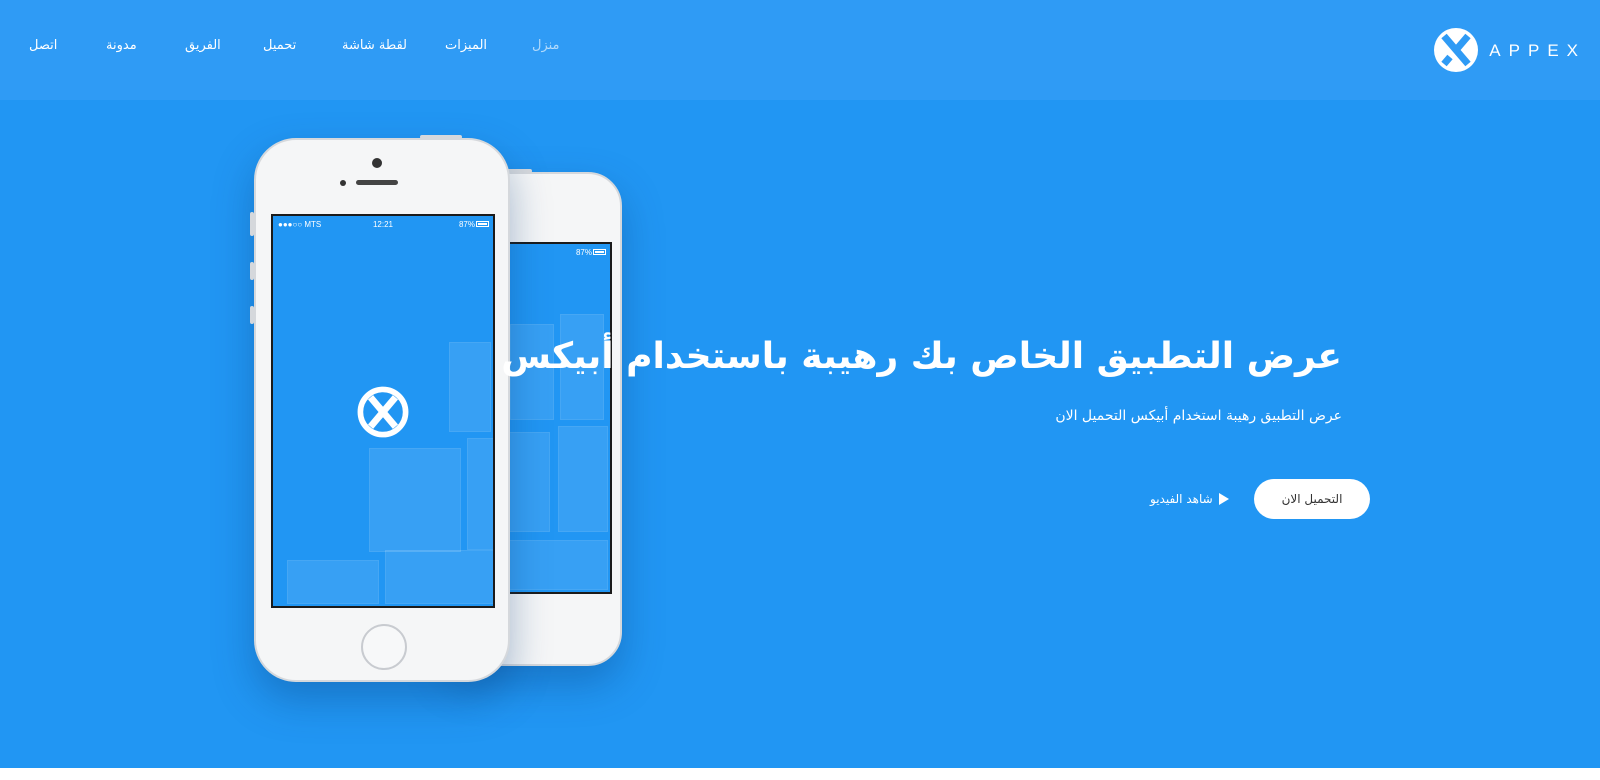 The image size is (1600, 780). Describe the element at coordinates (384, 647) in the screenshot. I see `home-button` at that location.